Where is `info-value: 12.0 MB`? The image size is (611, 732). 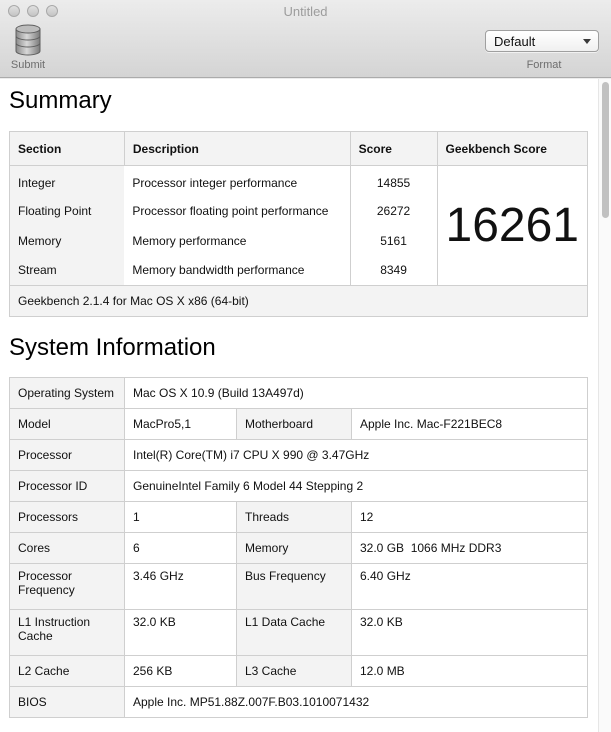 info-value: 12.0 MB is located at coordinates (469, 671).